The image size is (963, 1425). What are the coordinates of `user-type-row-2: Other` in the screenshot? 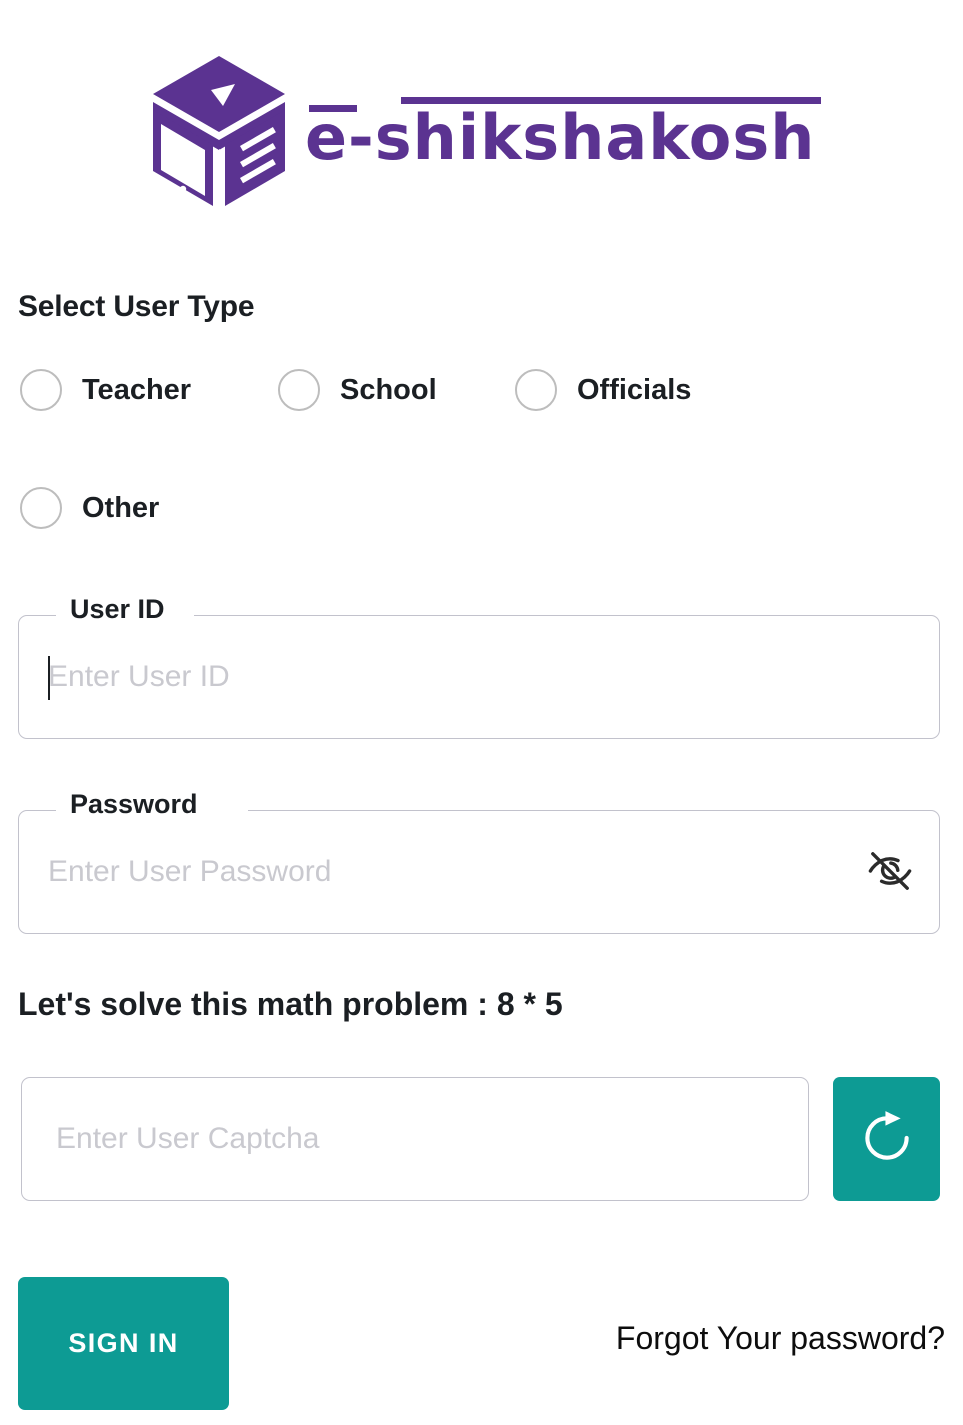 It's located at (481, 508).